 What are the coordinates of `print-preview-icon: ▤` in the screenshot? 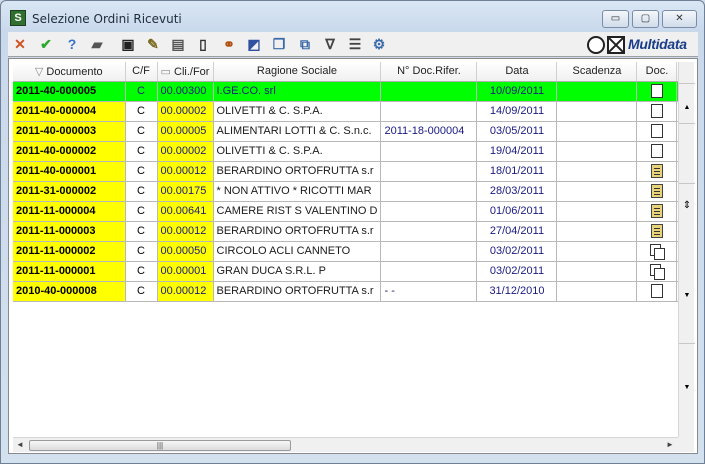 It's located at (178, 44).